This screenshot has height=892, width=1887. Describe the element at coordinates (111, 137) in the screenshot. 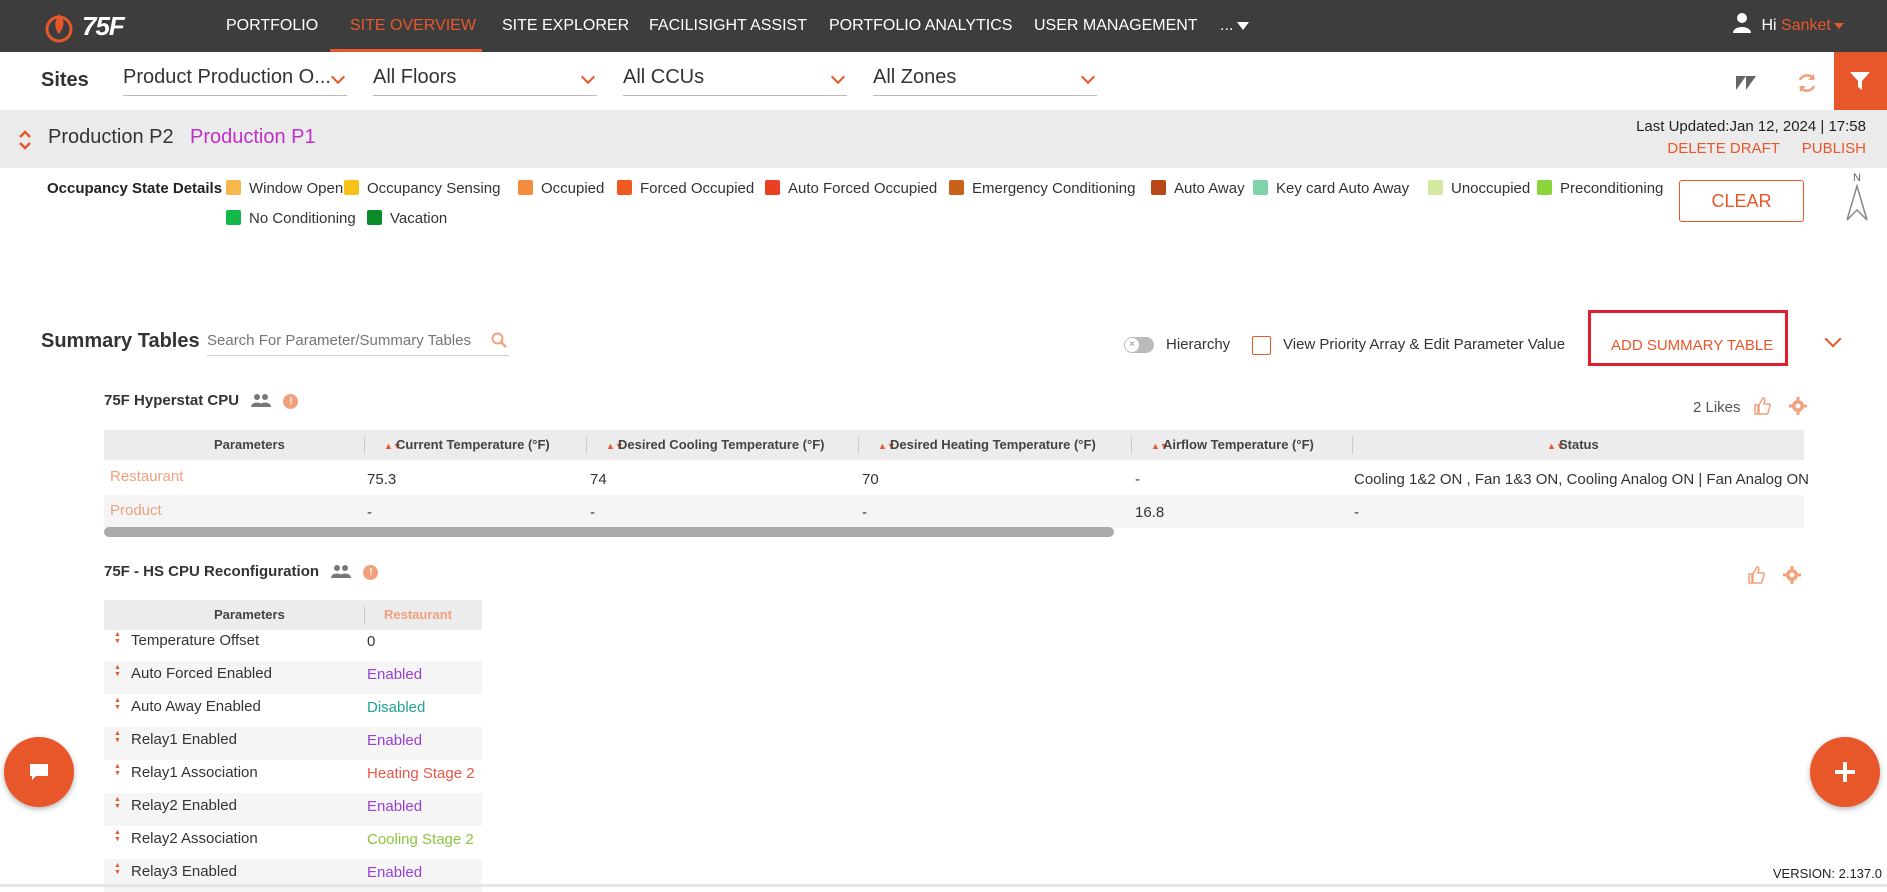

I see `site-tab-production-p2: Production P2` at that location.